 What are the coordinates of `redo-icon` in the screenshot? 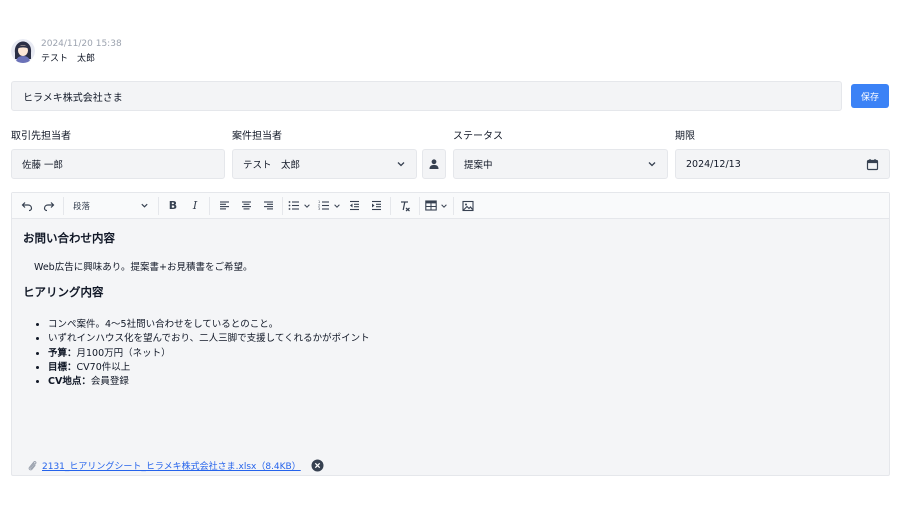 It's located at (49, 206).